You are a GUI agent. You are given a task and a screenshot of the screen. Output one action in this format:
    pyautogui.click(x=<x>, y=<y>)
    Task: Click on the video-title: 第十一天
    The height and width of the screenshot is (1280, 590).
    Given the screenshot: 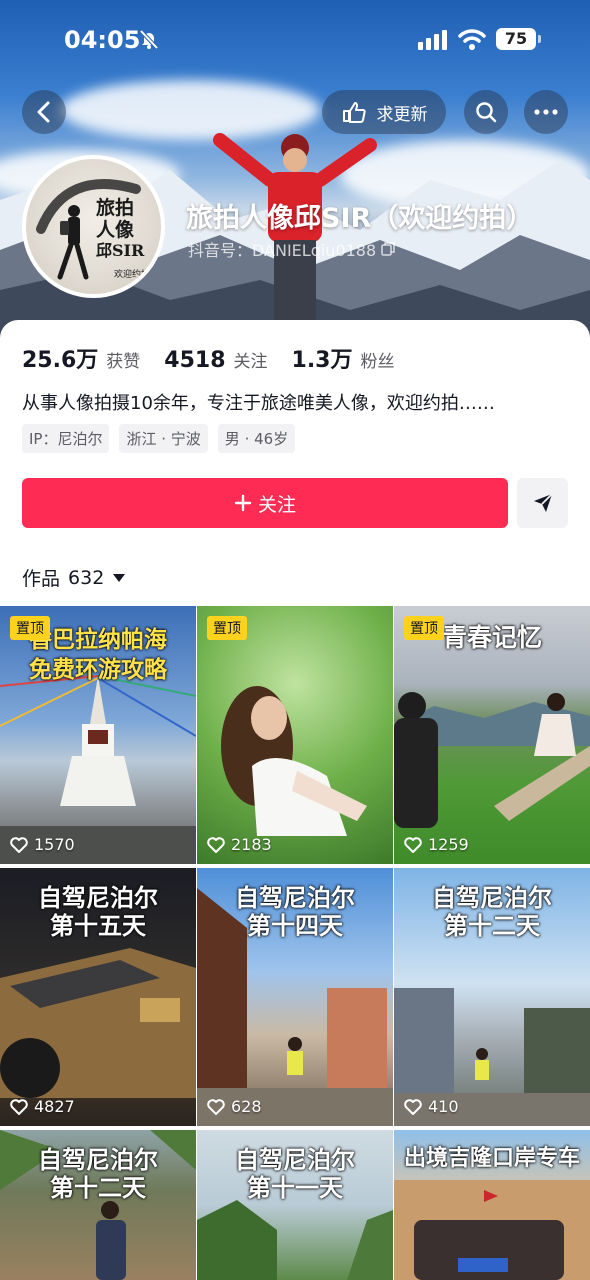 What is the action you would take?
    pyautogui.click(x=295, y=1187)
    